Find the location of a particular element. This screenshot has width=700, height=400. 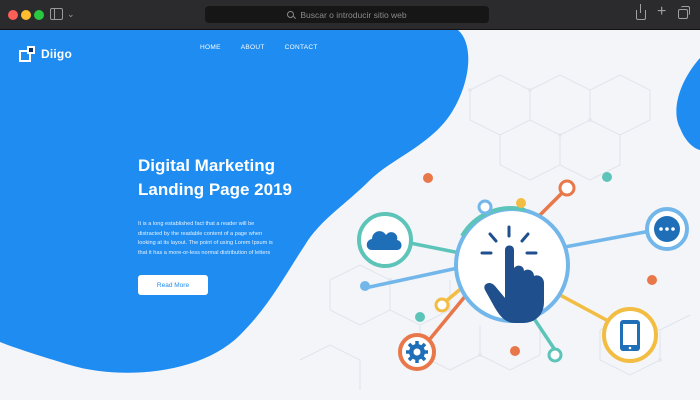

hero-title-line-2: Landing Page 2019 is located at coordinates (215, 189).